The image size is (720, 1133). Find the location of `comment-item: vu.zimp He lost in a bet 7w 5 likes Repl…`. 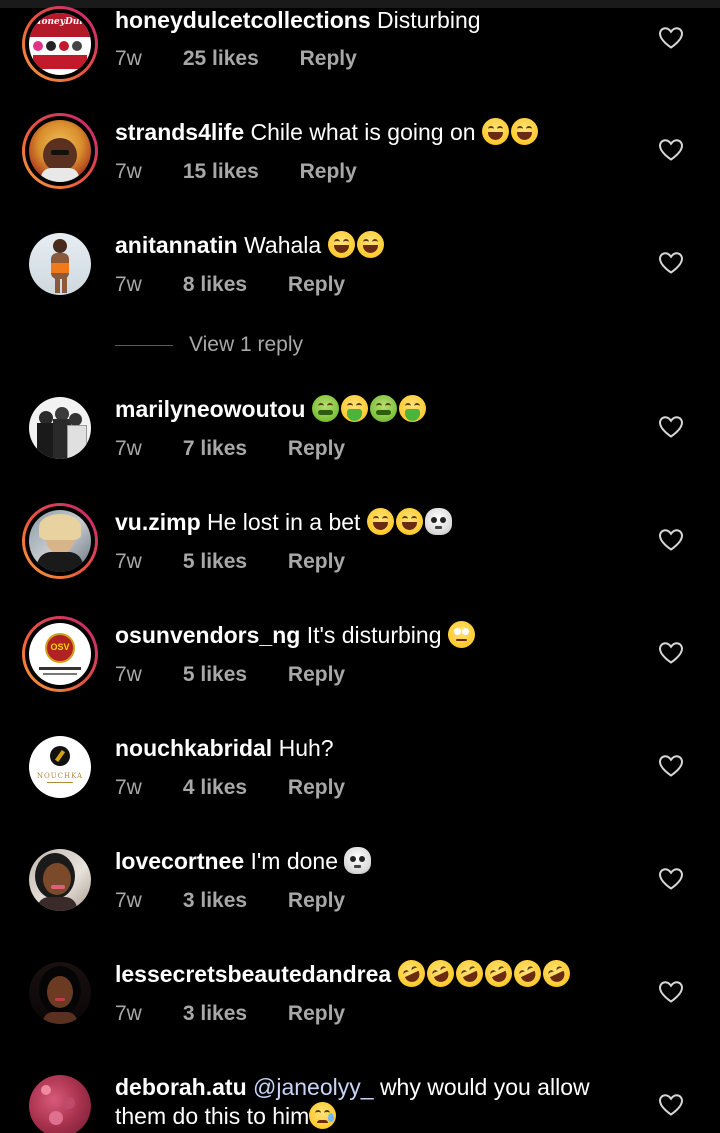

comment-item: vu.zimp He lost in a bet 7w 5 likes Repl… is located at coordinates (360, 559).